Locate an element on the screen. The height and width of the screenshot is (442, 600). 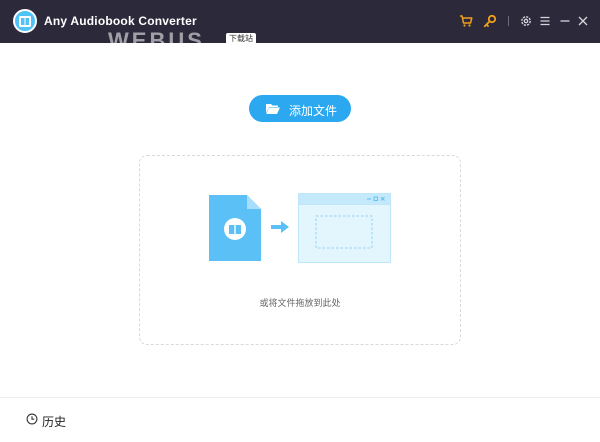
app-title: Any Audiobook Converter is located at coordinates (120, 21).